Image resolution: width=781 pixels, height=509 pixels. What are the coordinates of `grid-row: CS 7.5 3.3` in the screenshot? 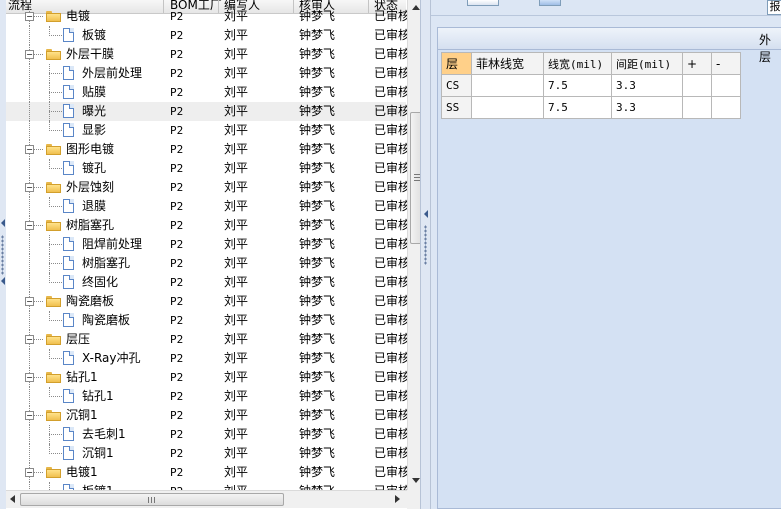 It's located at (591, 85).